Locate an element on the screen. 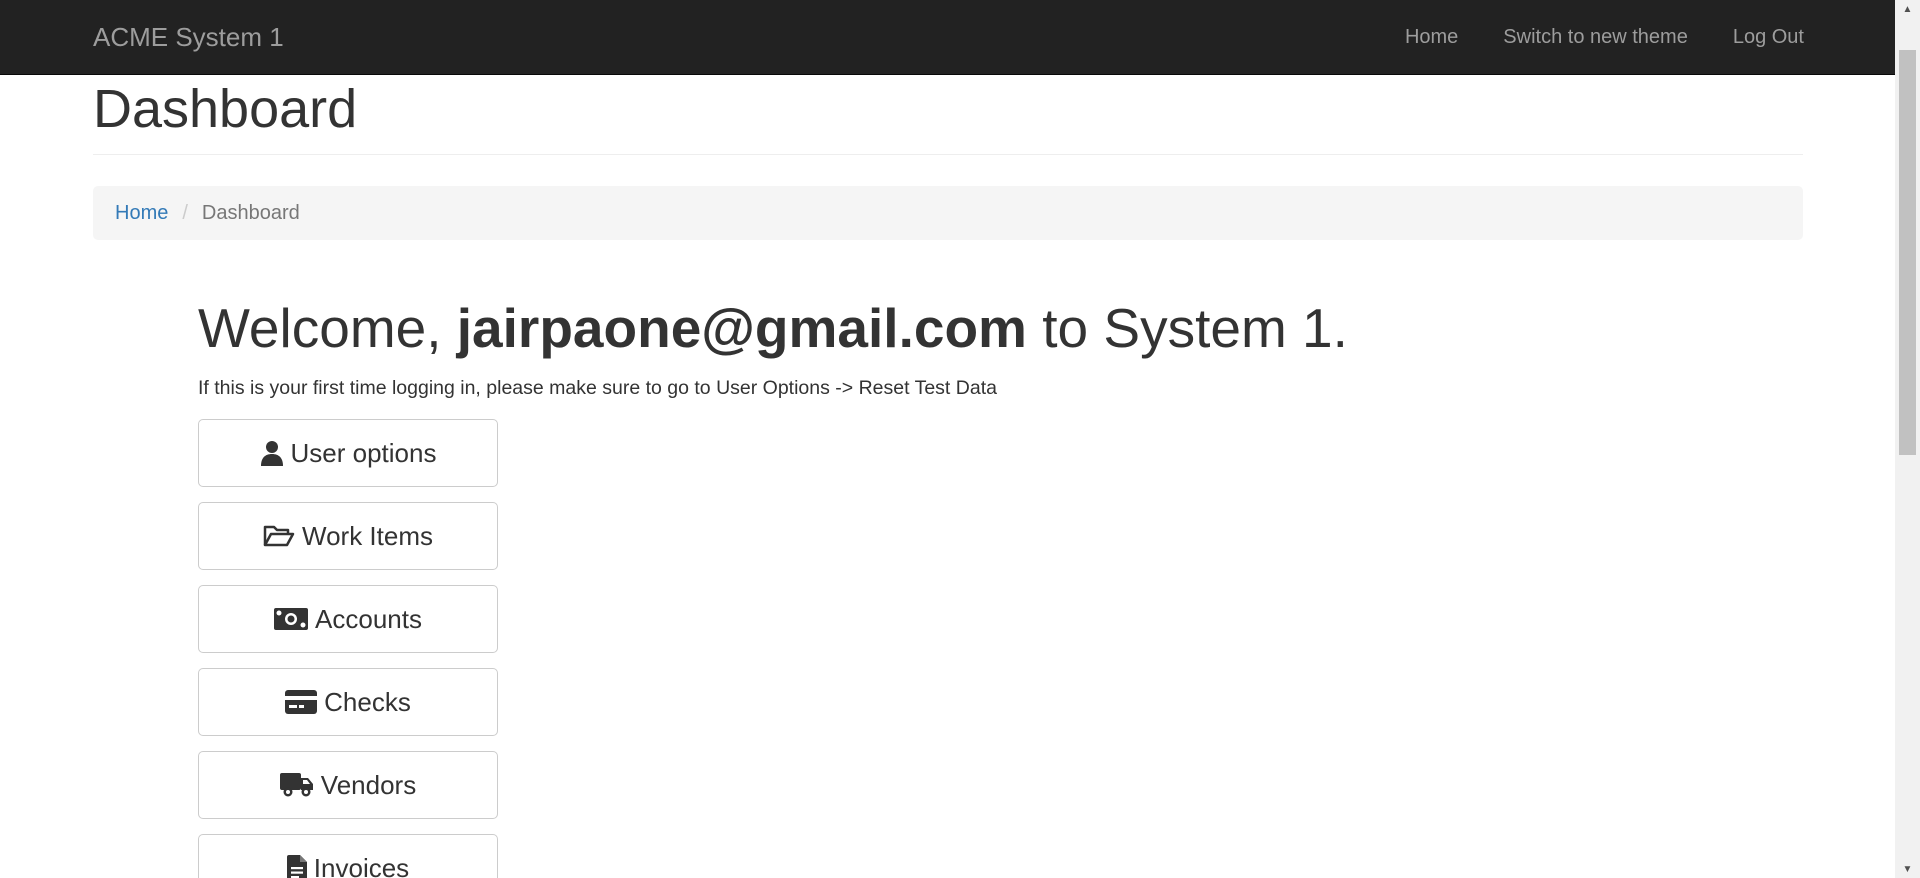 This screenshot has height=878, width=1920. welcome-prefix: Welcome, is located at coordinates (327, 328).